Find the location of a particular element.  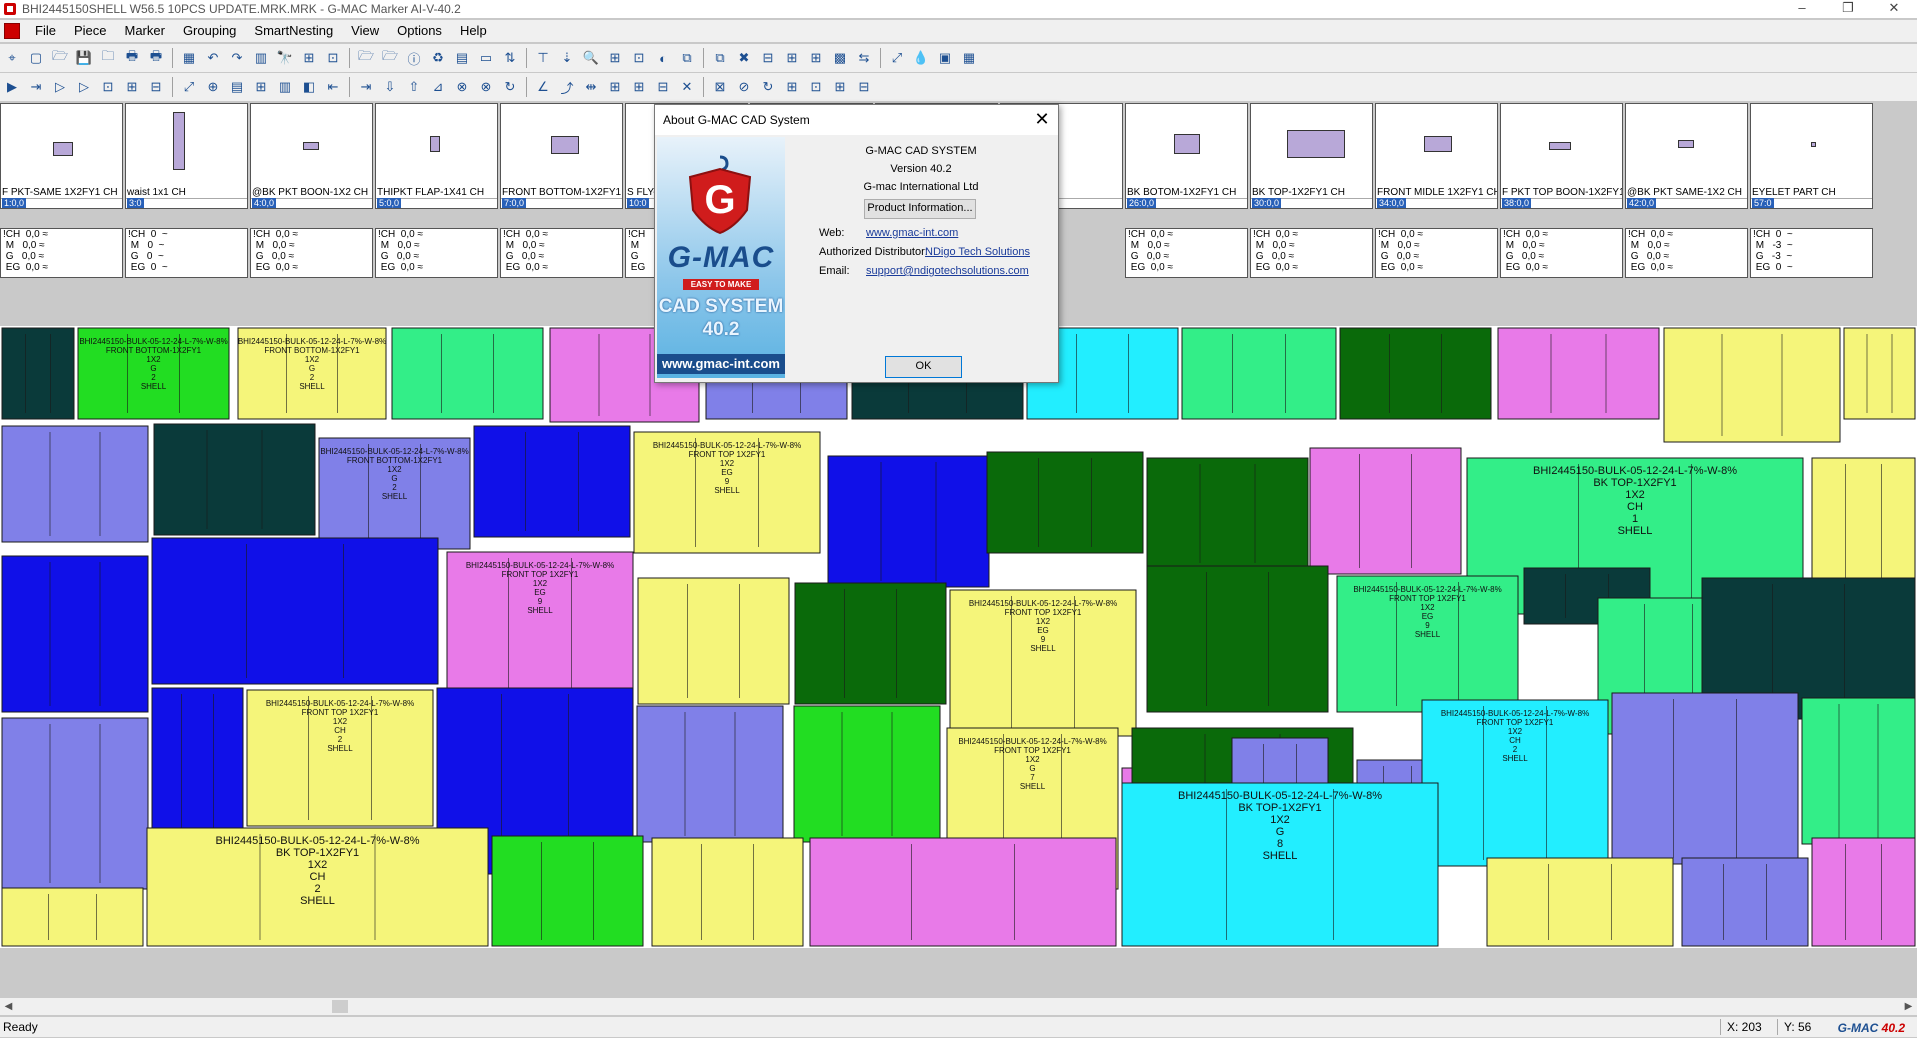

main-tool-19-icon: ▭ is located at coordinates (486, 58).